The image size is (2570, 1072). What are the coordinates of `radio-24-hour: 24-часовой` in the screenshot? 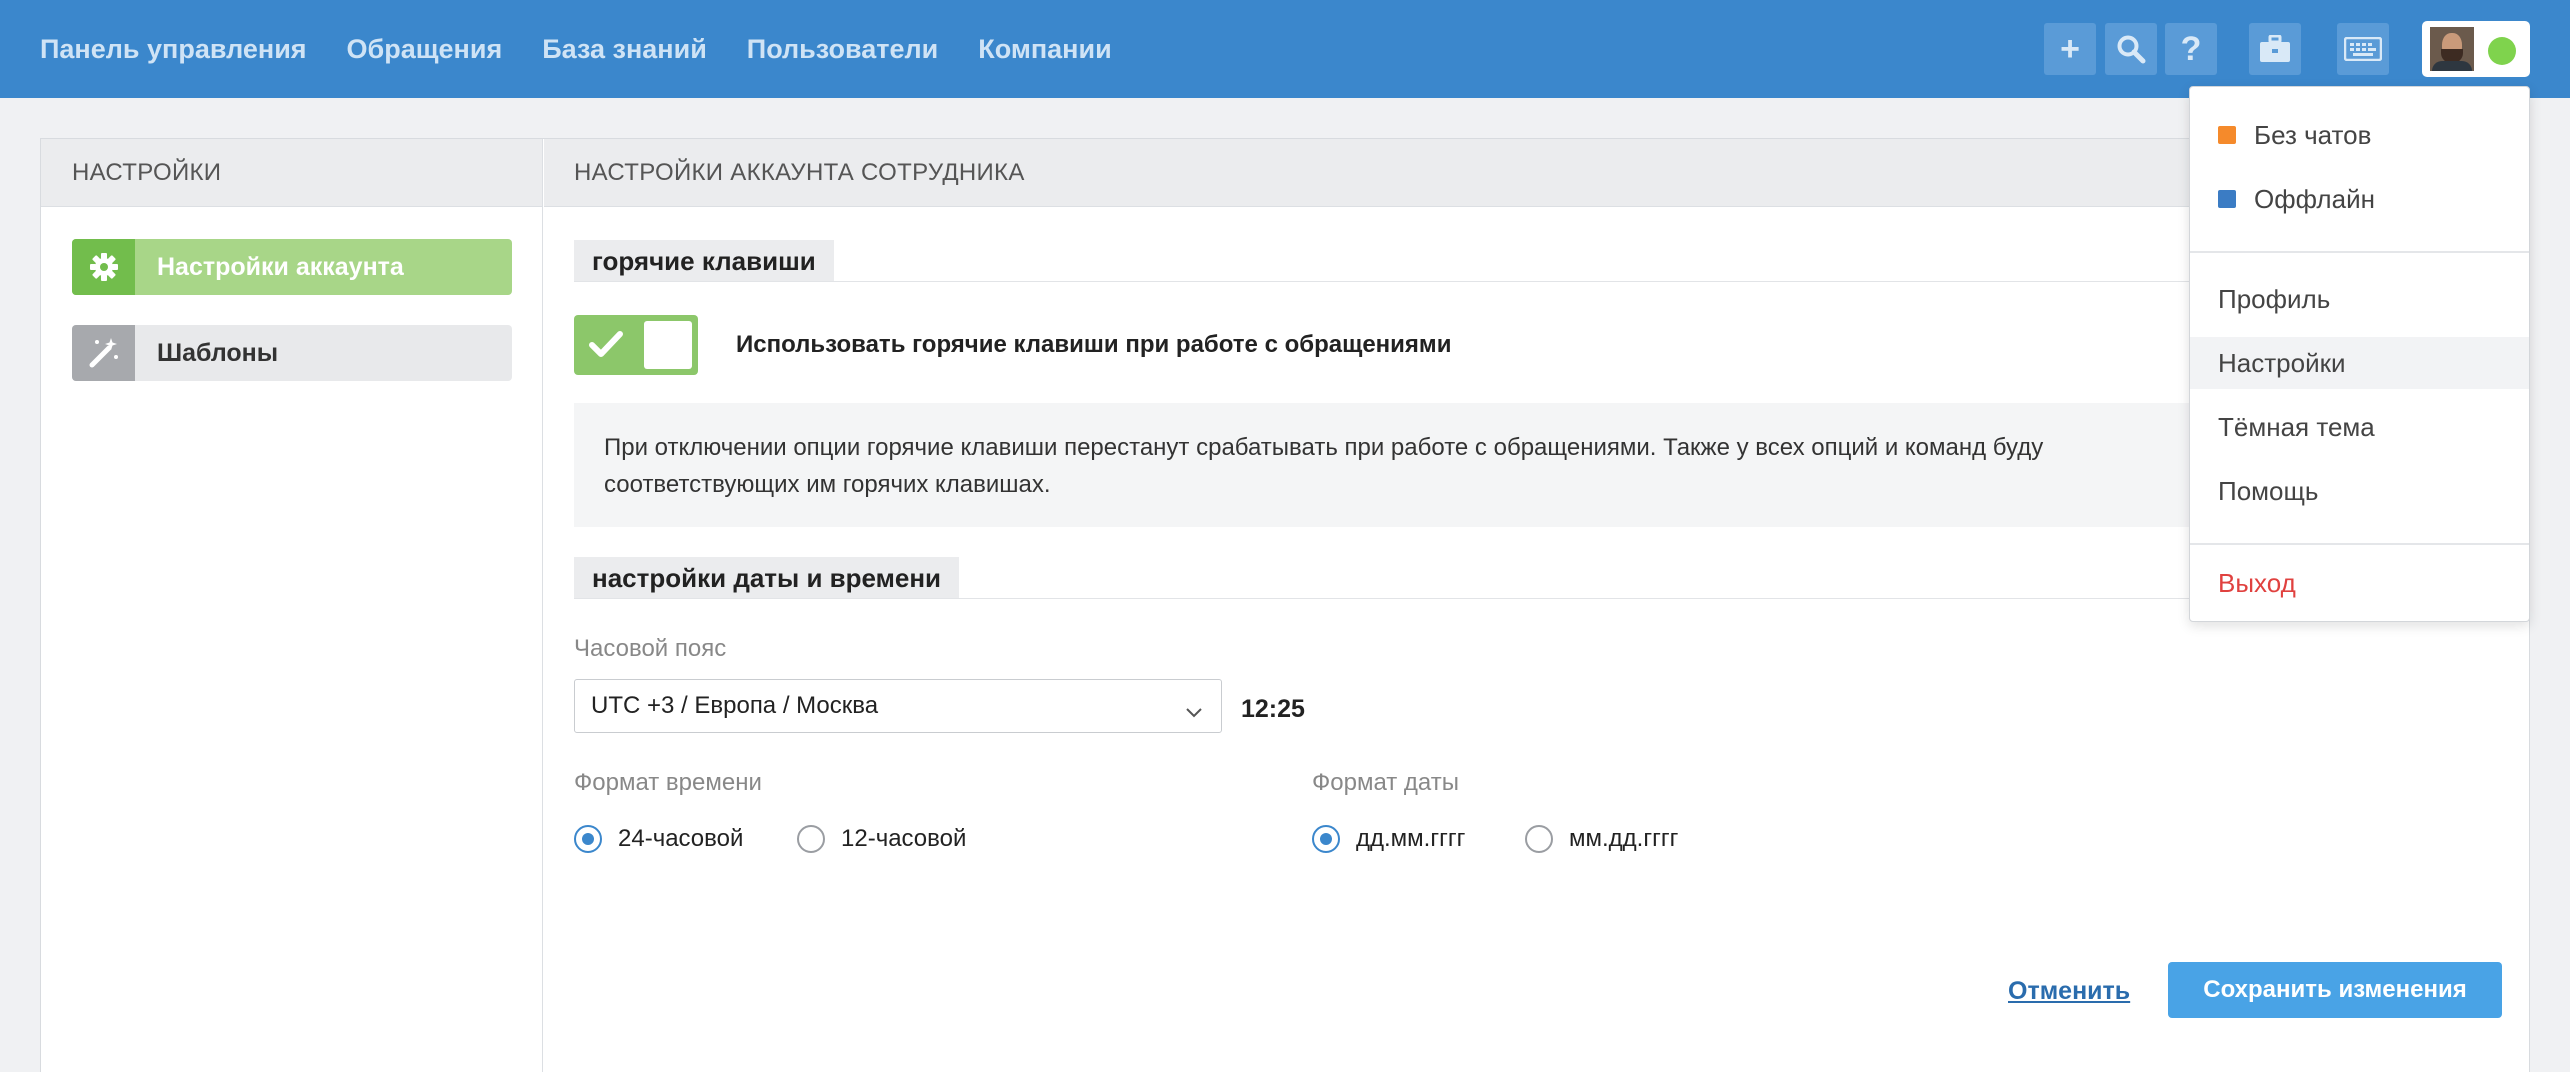 It's located at (658, 839).